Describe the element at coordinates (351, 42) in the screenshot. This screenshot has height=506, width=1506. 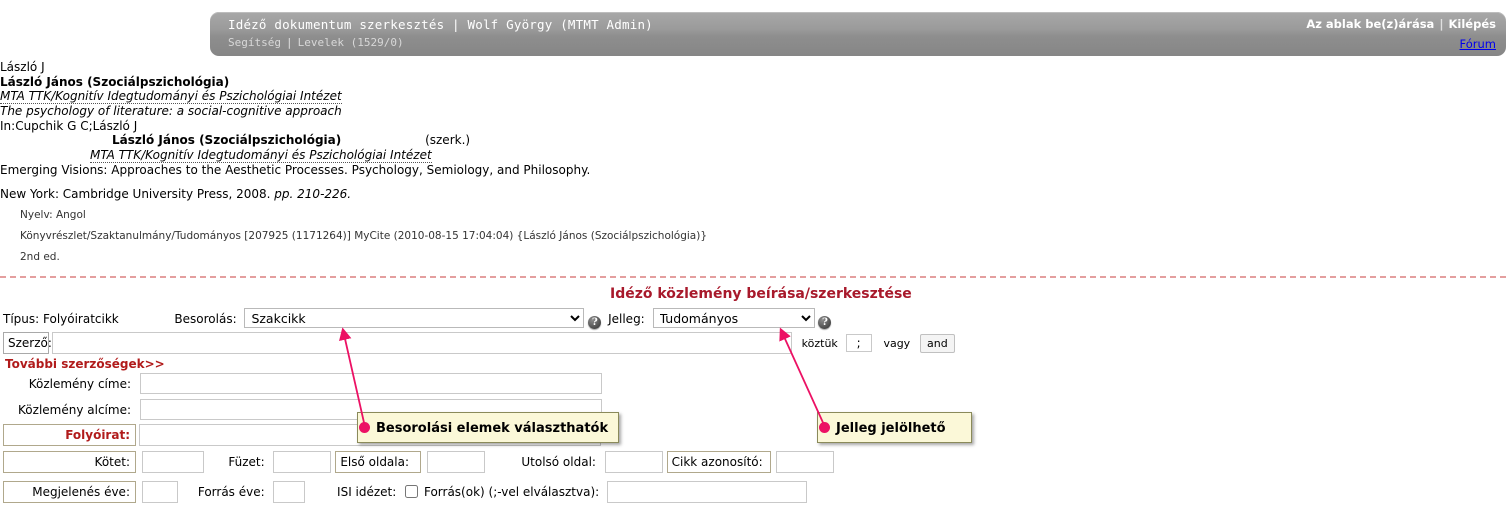
I see `messages-link: Levelek (1529/0)` at that location.